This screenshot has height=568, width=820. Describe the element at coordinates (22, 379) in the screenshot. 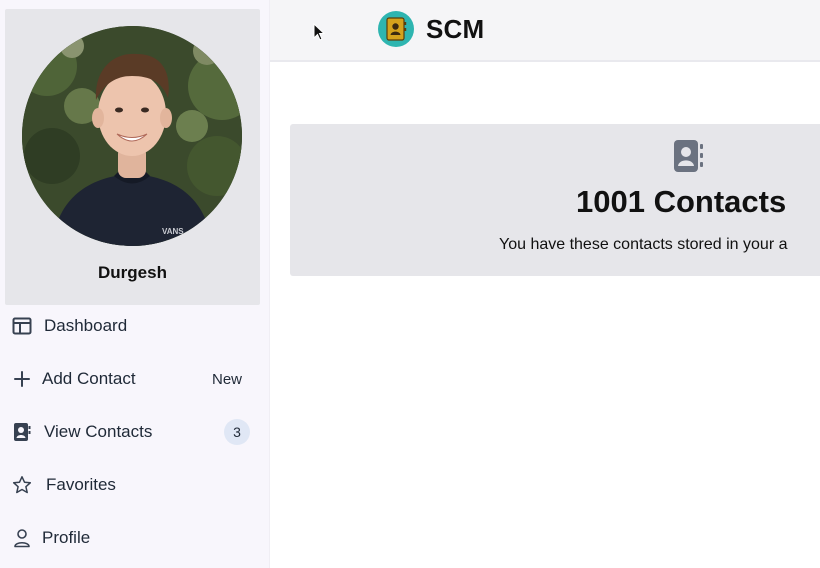

I see `plus-icon` at that location.